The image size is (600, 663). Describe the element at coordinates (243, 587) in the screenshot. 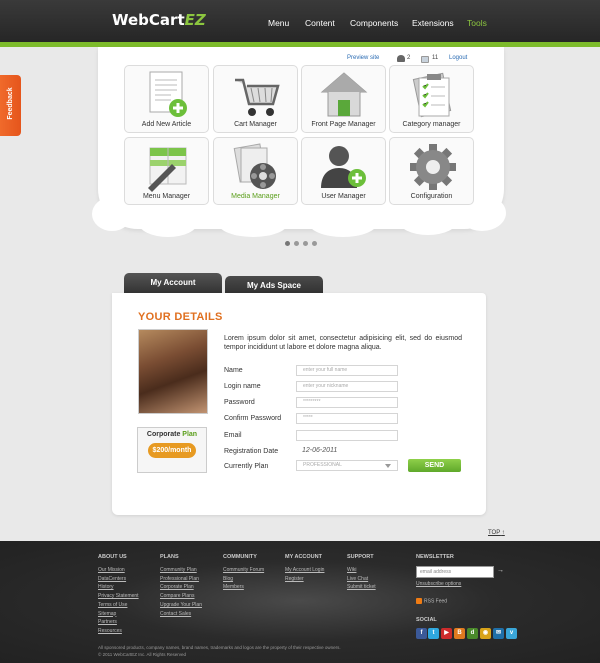

I see `footer-link: Members` at that location.